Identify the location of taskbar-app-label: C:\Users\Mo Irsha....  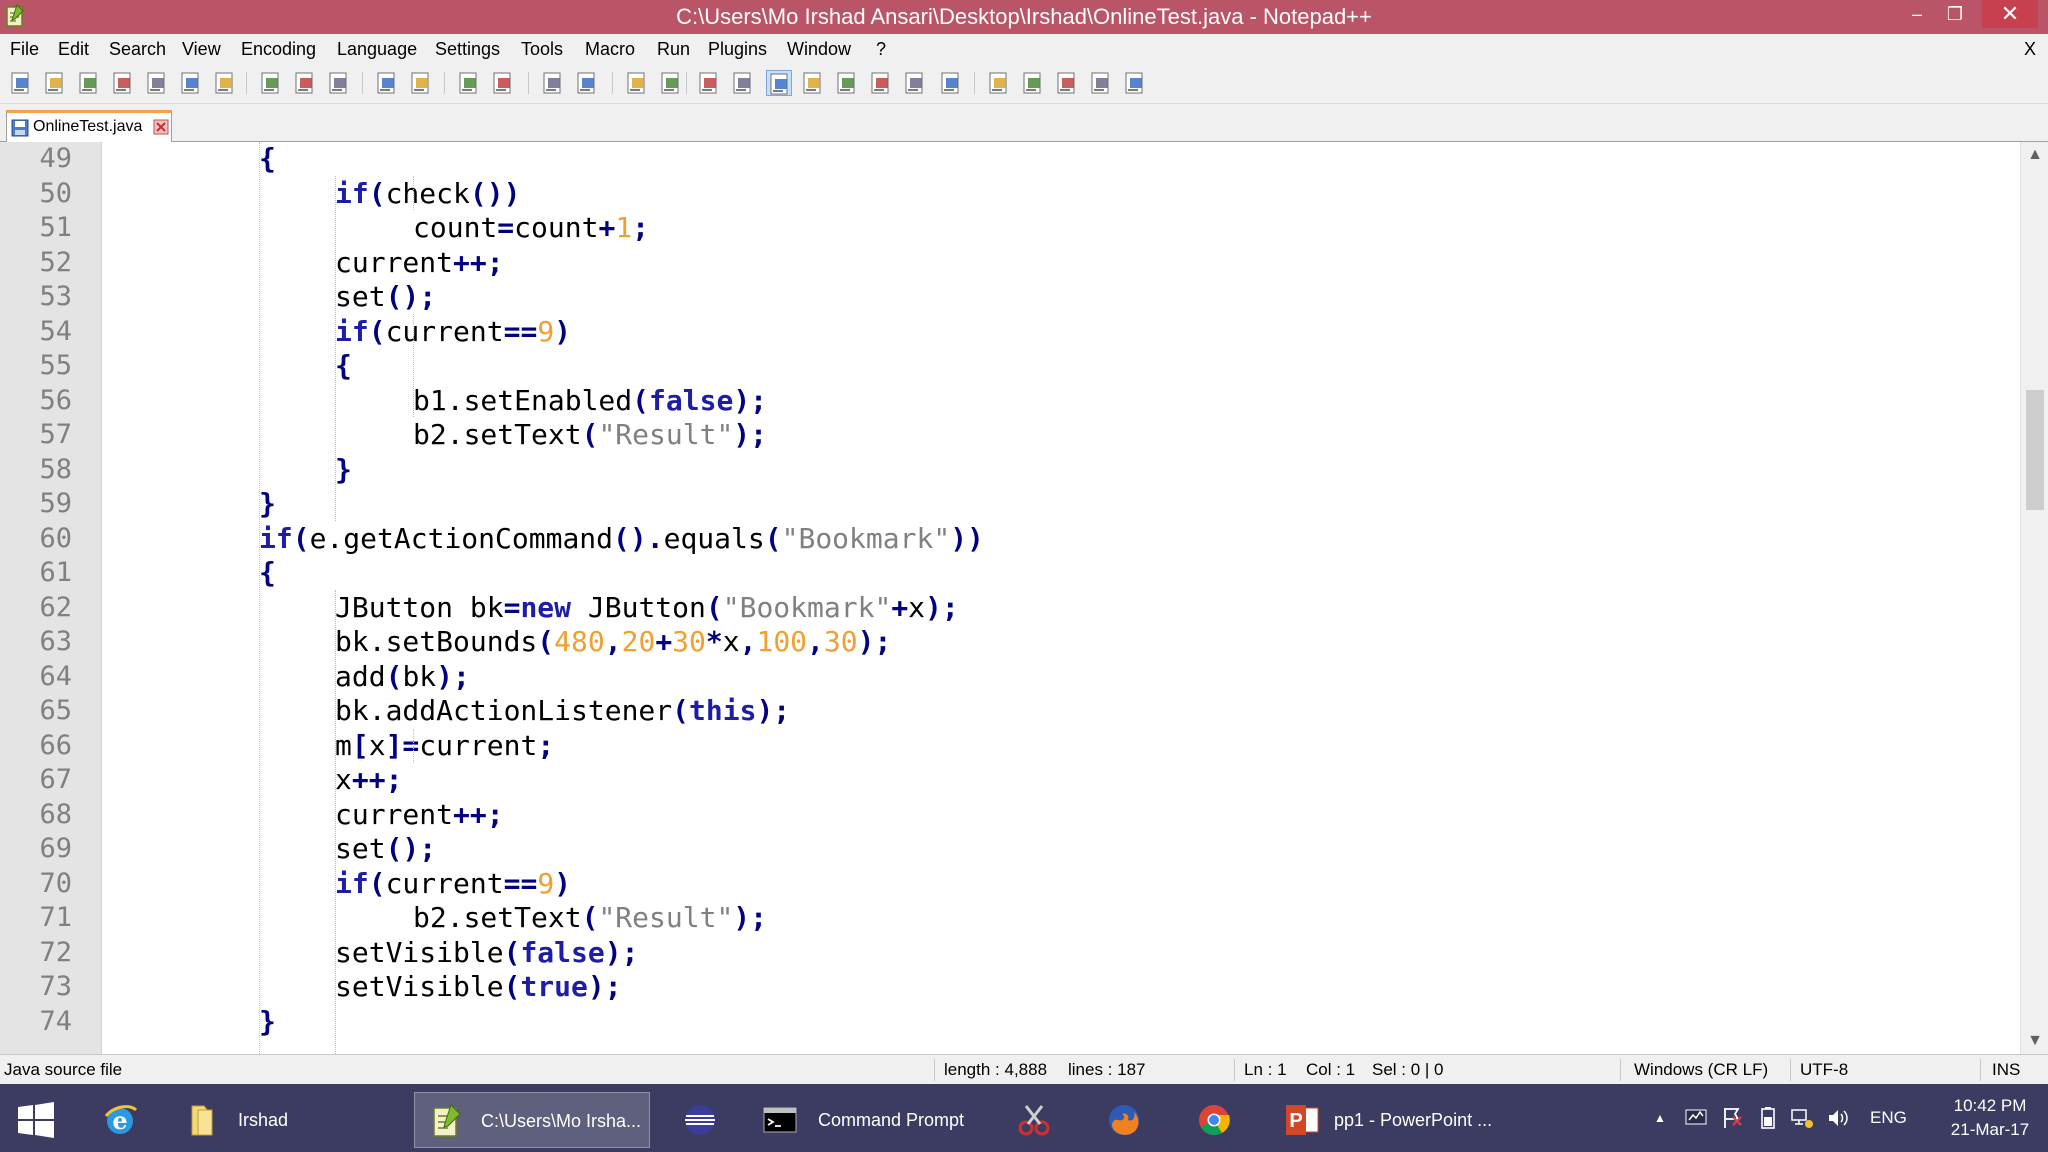
(561, 1121).